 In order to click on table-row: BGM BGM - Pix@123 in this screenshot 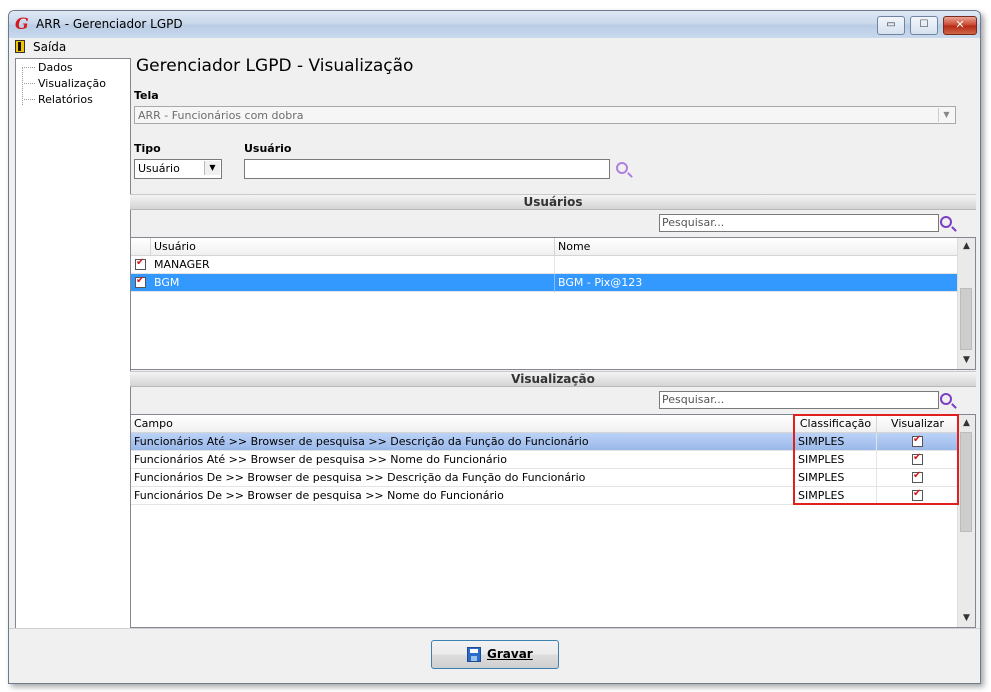, I will do `click(545, 283)`.